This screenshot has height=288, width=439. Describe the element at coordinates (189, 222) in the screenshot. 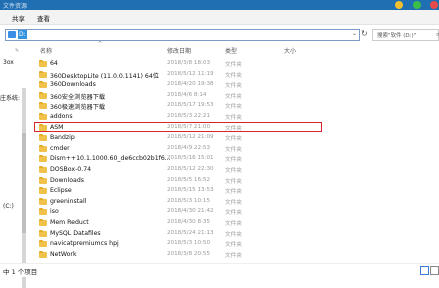

I see `file-date: 2018/4/30 8:35` at that location.